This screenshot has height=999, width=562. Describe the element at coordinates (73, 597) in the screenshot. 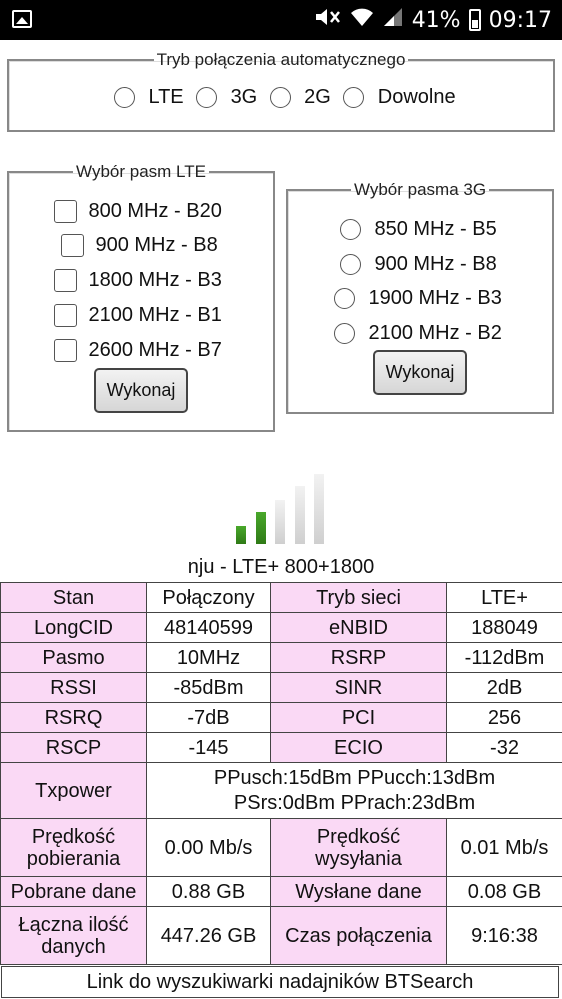

I see `table-label-cell: Stan` at that location.